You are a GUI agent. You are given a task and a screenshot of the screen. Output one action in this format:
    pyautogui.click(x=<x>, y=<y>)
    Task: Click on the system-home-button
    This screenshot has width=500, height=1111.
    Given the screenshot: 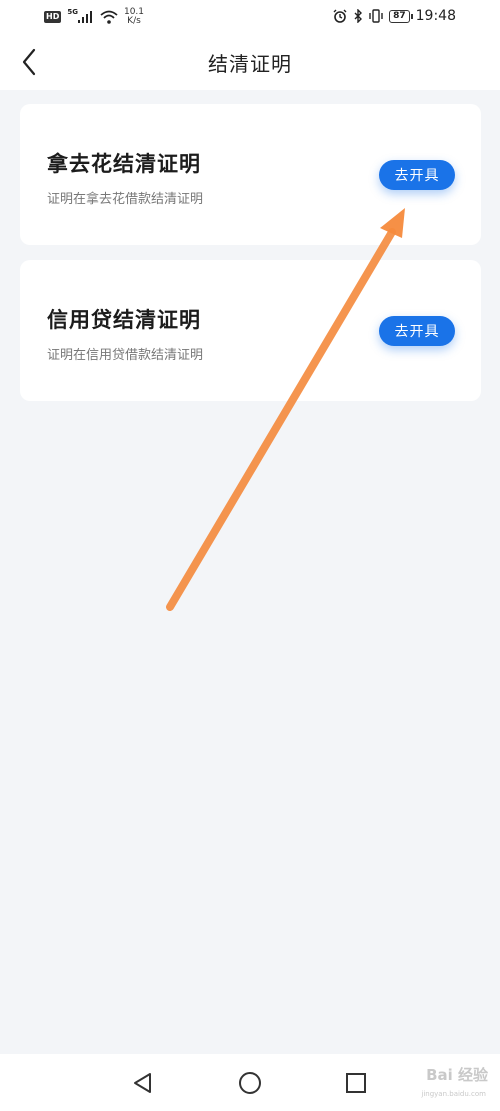 What is the action you would take?
    pyautogui.click(x=250, y=1083)
    